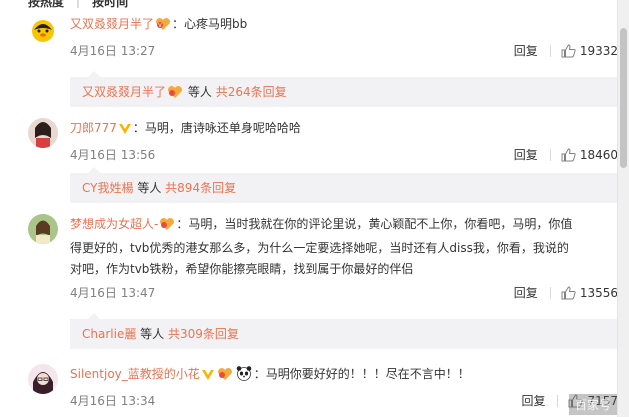  Describe the element at coordinates (113, 293) in the screenshot. I see `comment-date: 4月16日 13:47` at that location.